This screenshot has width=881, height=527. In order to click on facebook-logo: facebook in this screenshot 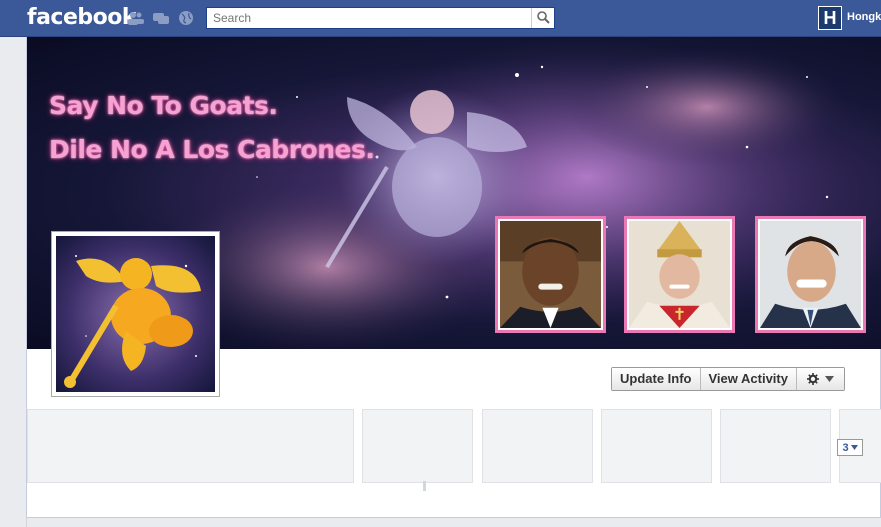, I will do `click(82, 17)`.